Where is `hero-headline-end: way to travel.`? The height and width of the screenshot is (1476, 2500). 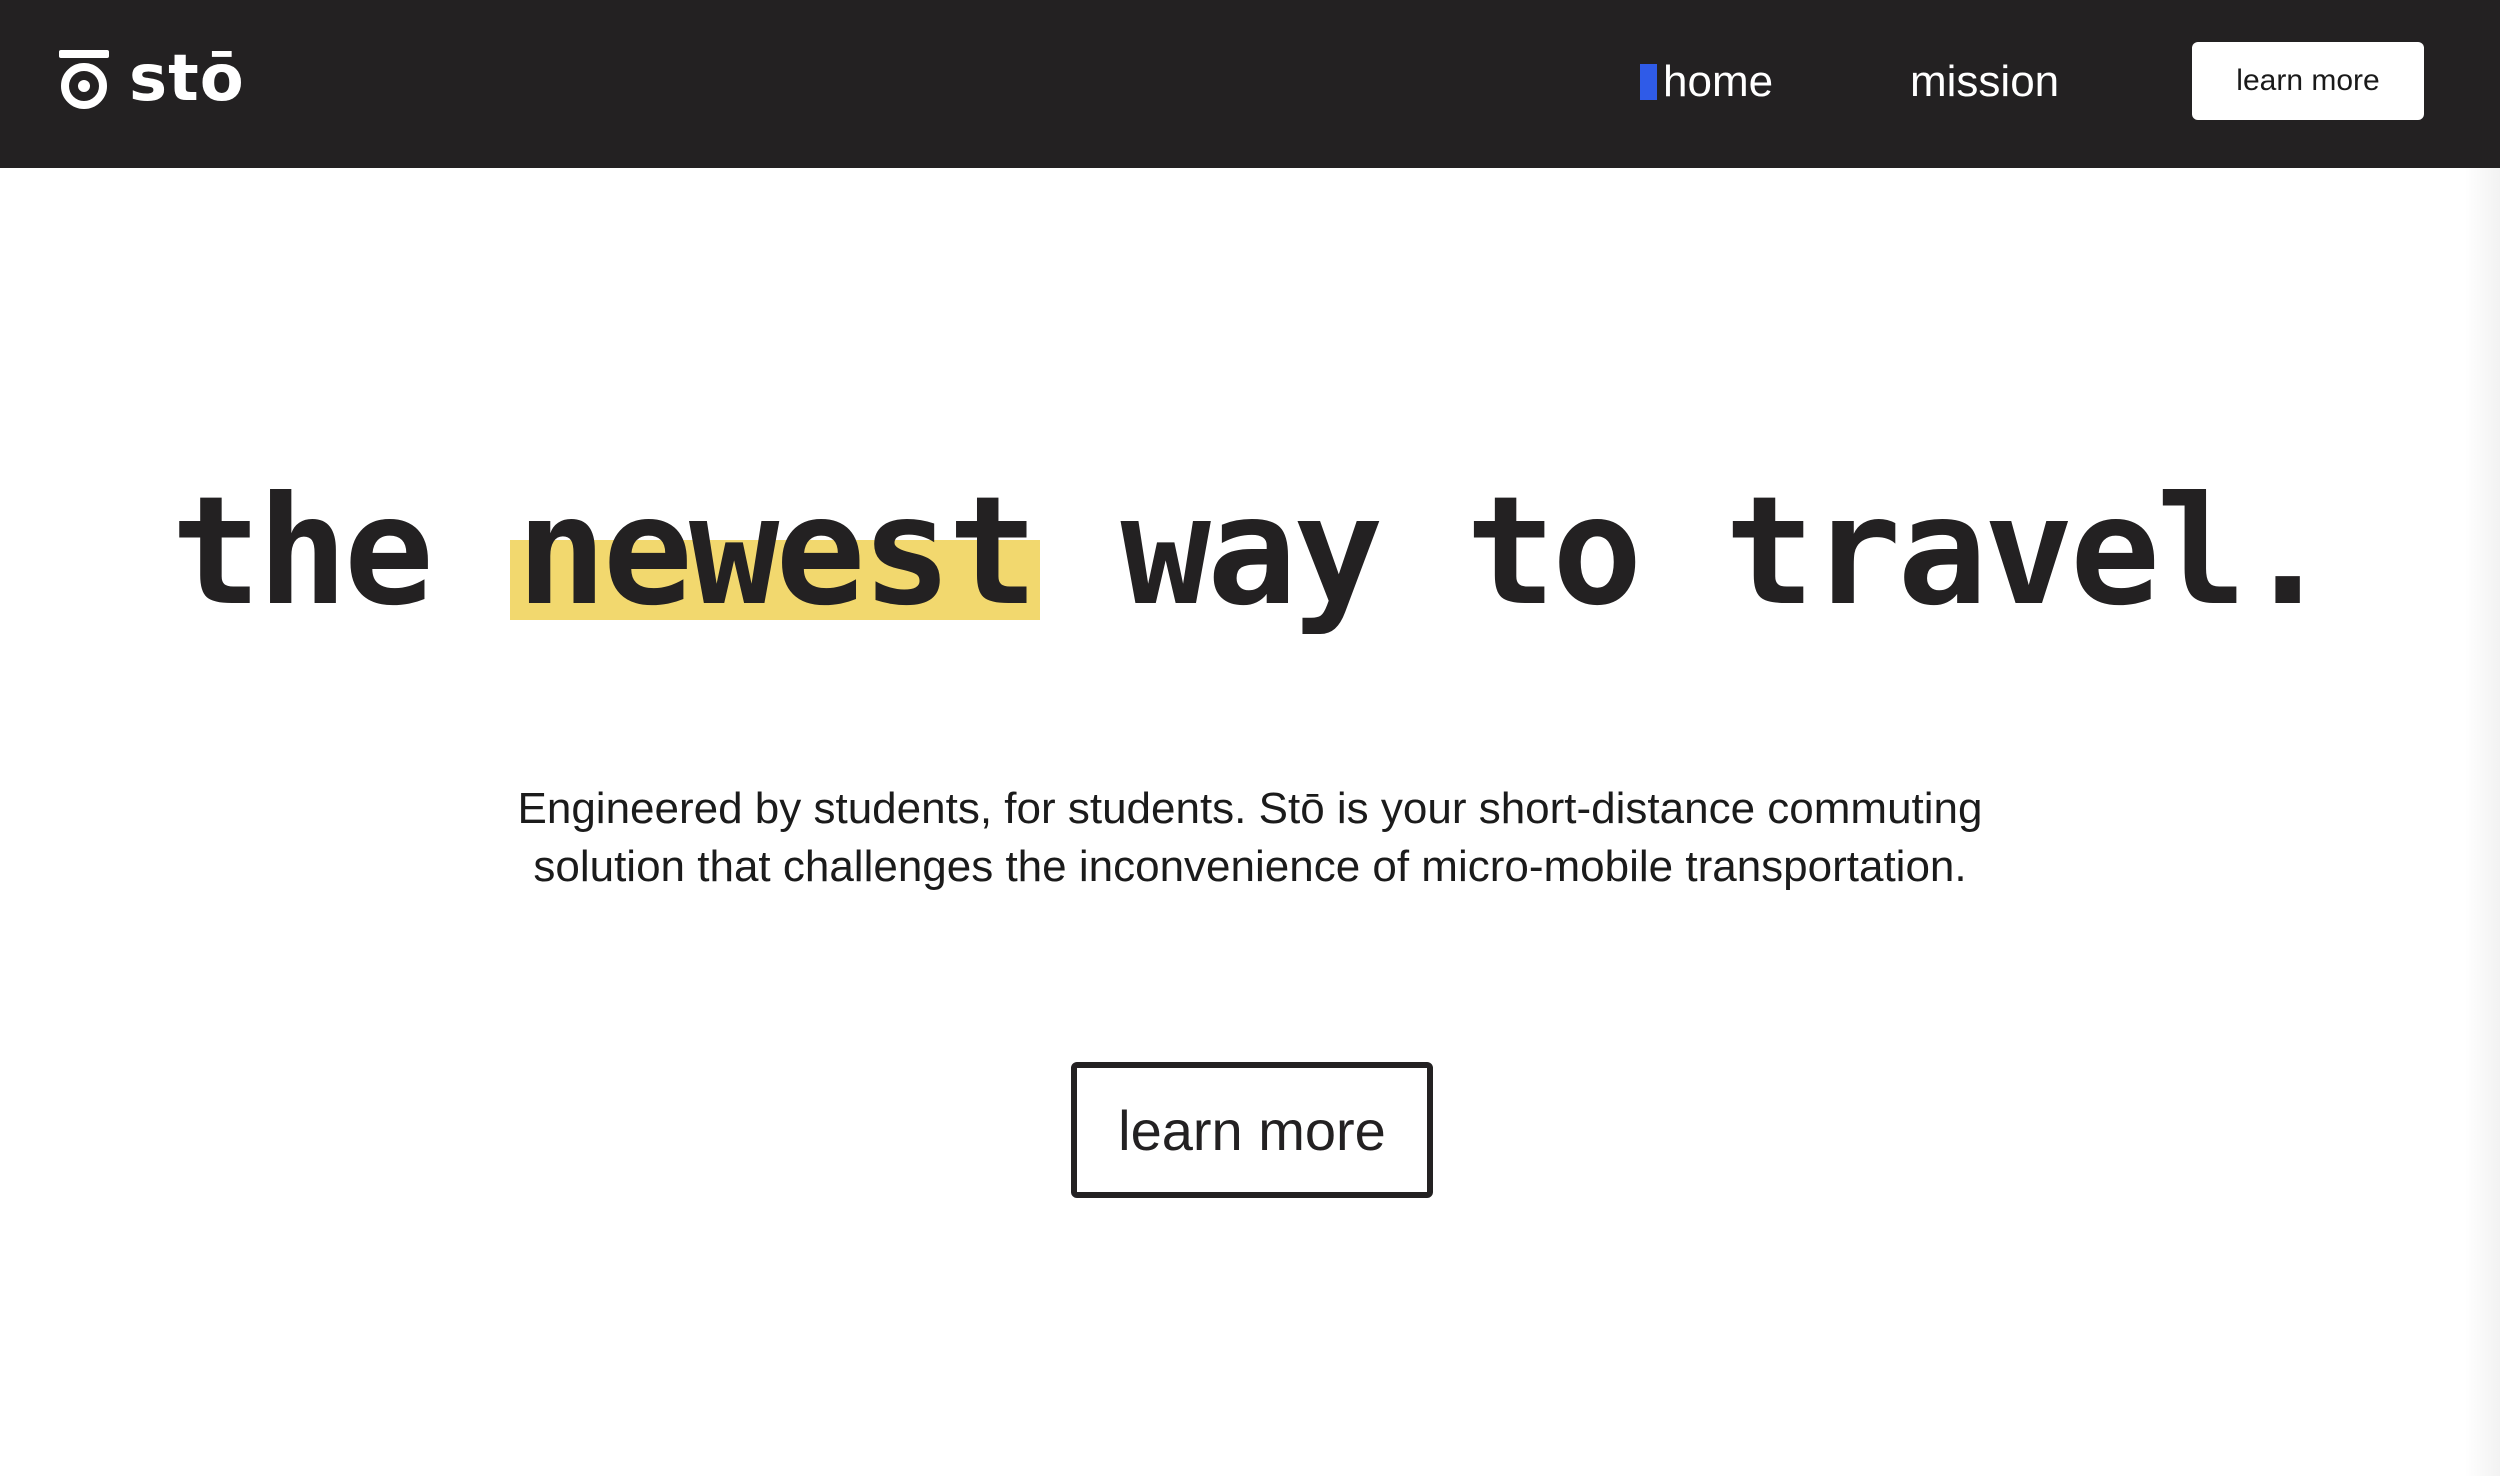 hero-headline-end: way to travel. is located at coordinates (1726, 552).